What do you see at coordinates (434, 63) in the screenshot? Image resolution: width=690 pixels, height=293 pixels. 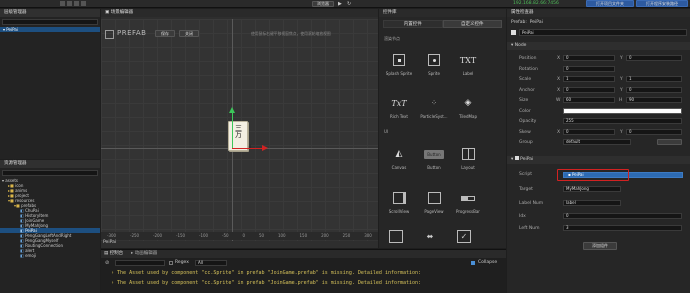 I see `widget-sprite: Sprite` at bounding box center [434, 63].